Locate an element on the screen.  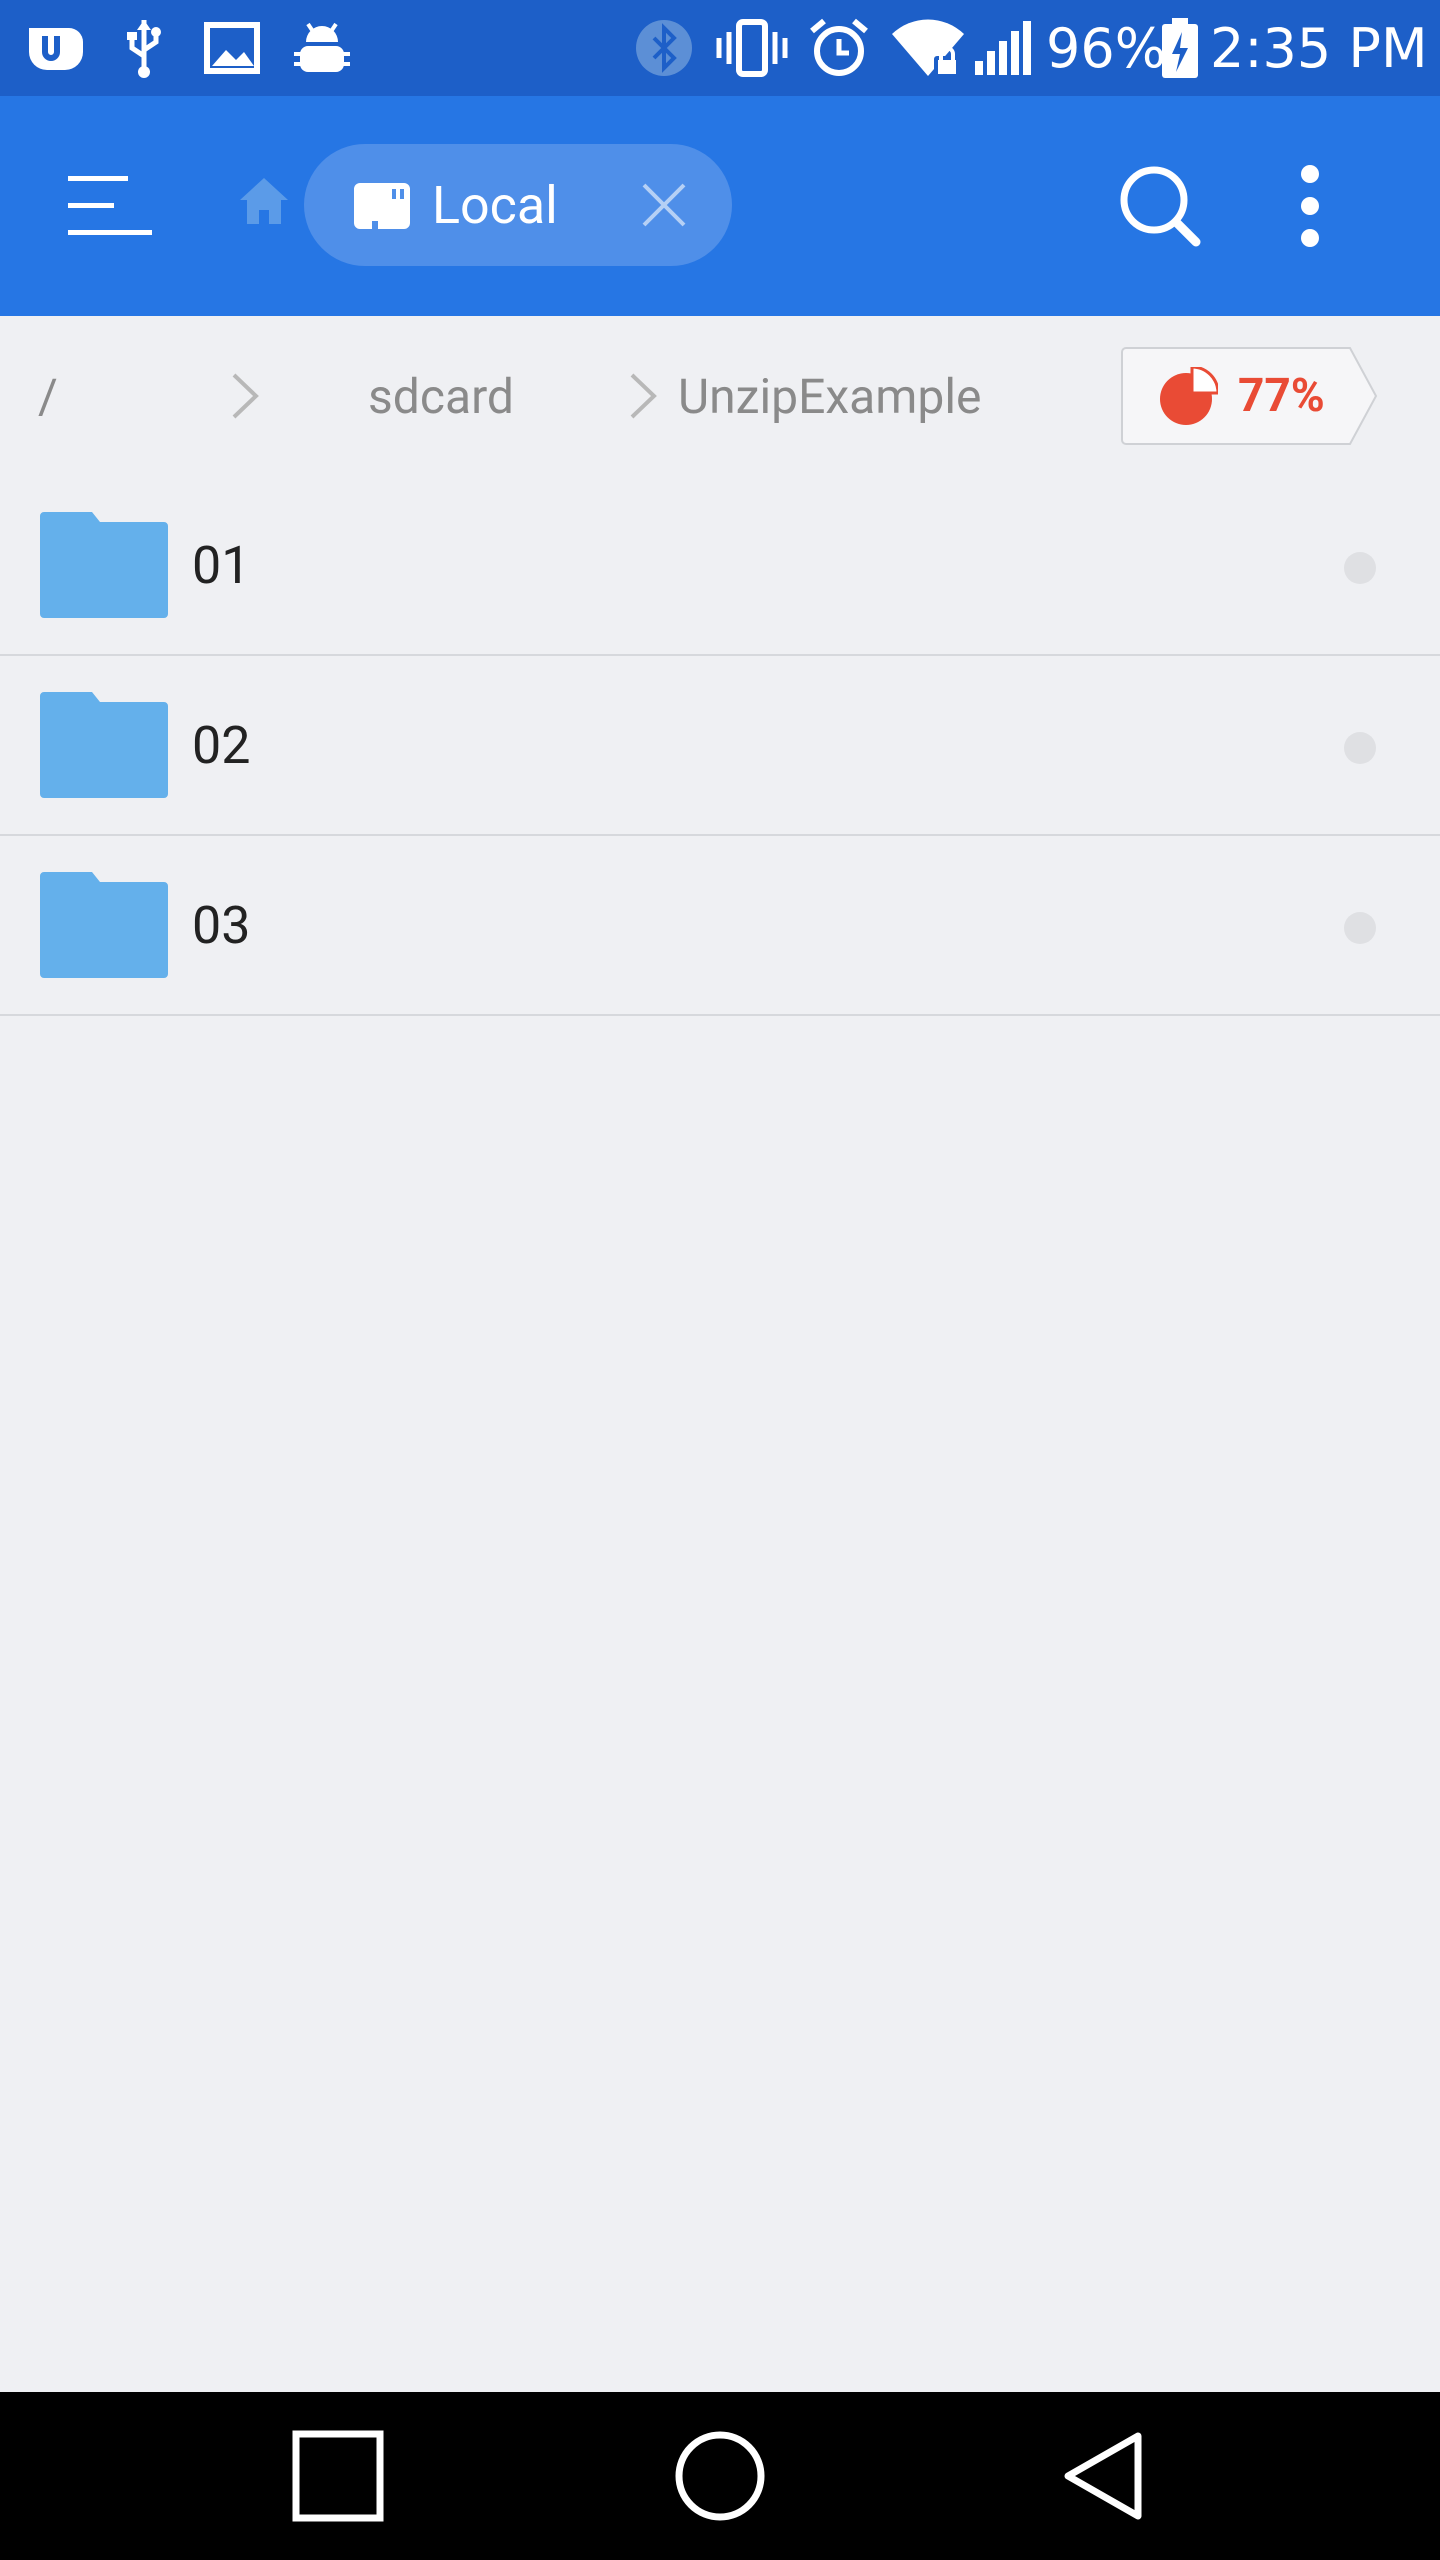
battery-charging-icon is located at coordinates (1180, 48).